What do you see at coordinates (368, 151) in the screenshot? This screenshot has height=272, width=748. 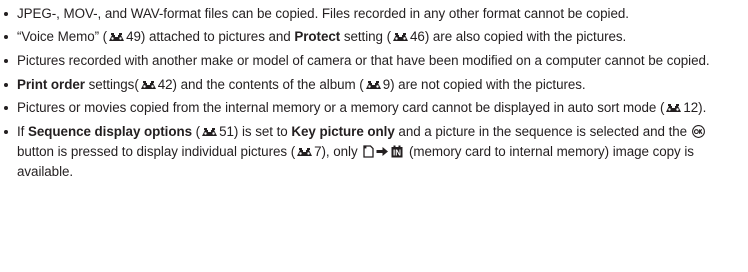 I see `memory-card-icon` at bounding box center [368, 151].